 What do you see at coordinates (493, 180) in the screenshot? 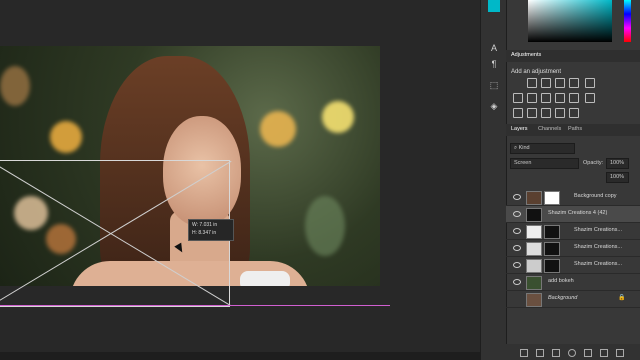
I see `tools-panel: A ¶ ⬚ ◈` at bounding box center [493, 180].